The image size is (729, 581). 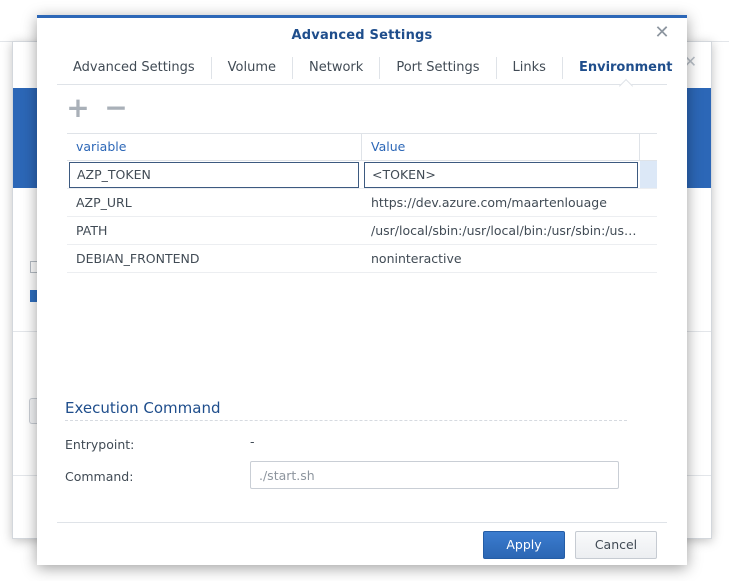 What do you see at coordinates (501, 202) in the screenshot?
I see `value-cell: https://dev.azure.com/maartenlouage` at bounding box center [501, 202].